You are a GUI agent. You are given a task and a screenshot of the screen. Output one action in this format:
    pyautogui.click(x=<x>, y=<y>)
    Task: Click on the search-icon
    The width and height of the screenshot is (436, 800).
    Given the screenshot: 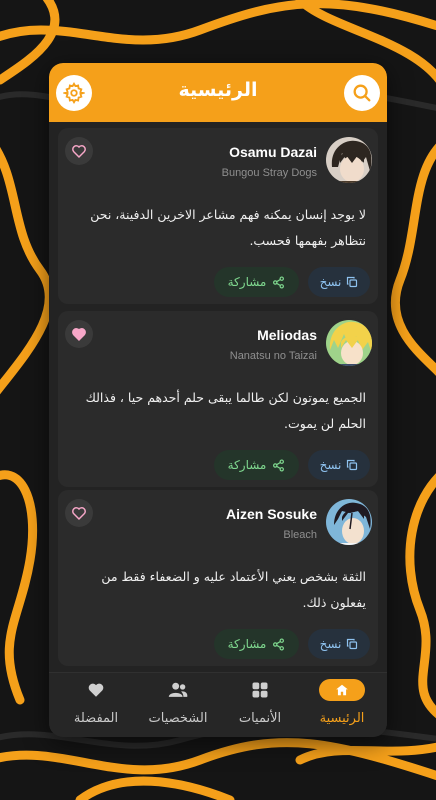 What is the action you would take?
    pyautogui.click(x=362, y=93)
    